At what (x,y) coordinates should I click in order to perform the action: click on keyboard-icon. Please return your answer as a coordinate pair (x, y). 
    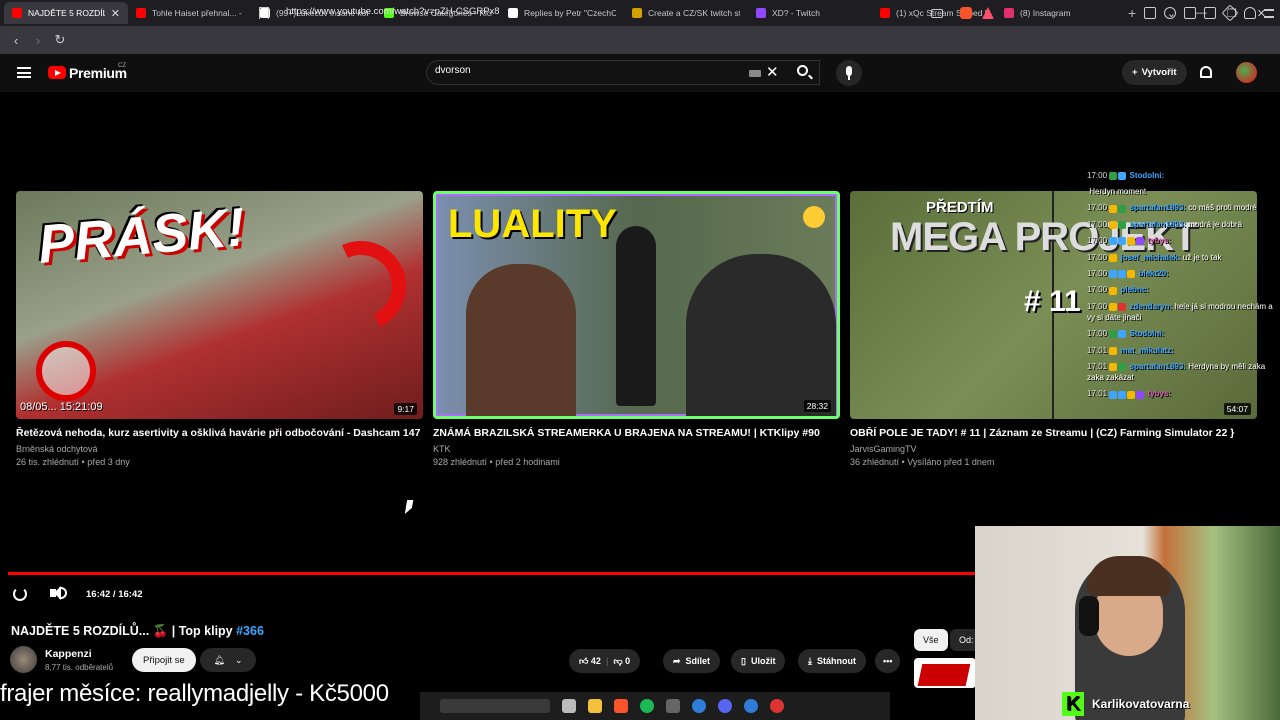
    Looking at the image, I should click on (755, 73).